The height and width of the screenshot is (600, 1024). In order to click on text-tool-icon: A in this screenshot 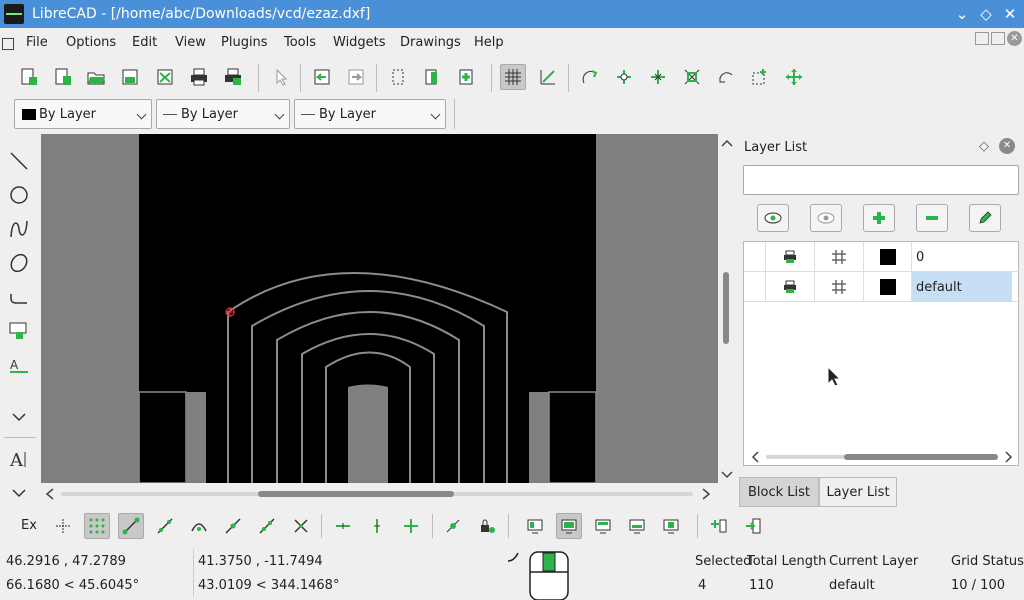, I will do `click(19, 459)`.